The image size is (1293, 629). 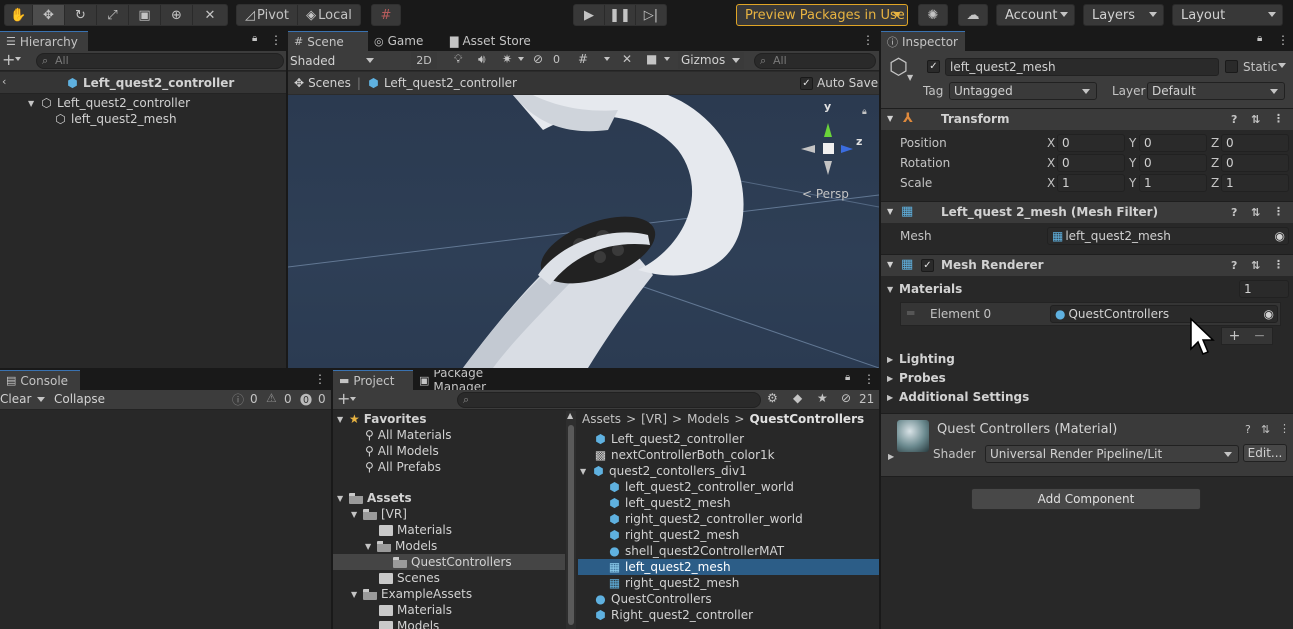 What do you see at coordinates (589, 15) in the screenshot?
I see `play-icon: ▶` at bounding box center [589, 15].